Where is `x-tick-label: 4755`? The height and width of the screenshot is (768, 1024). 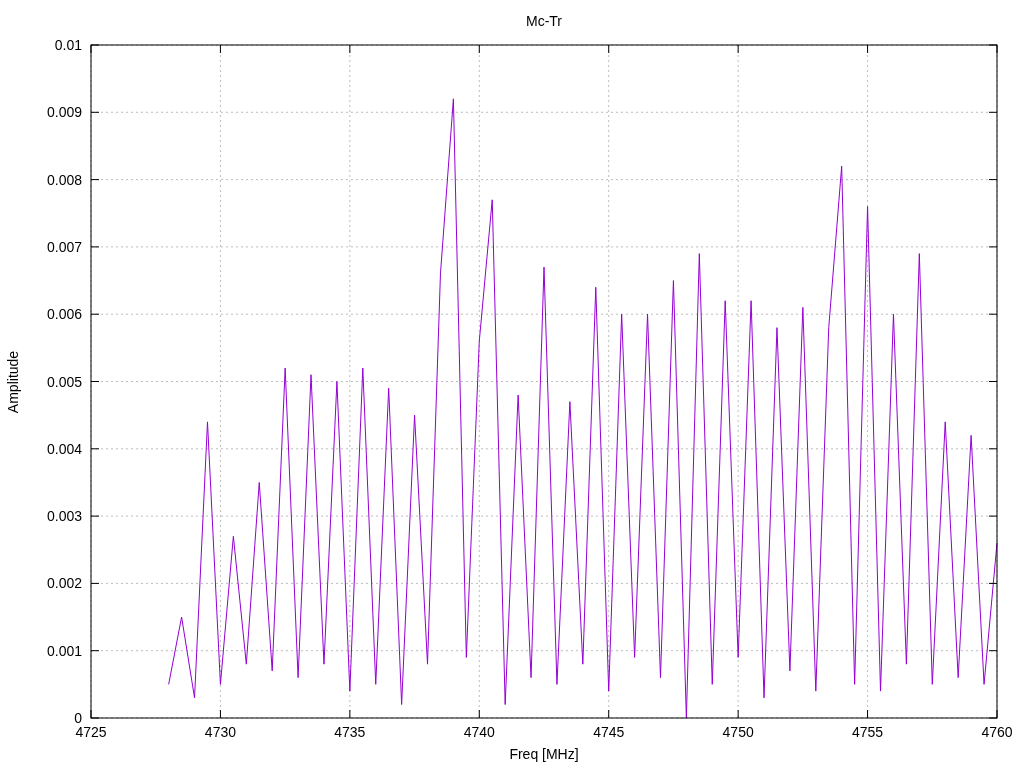
x-tick-label: 4755 is located at coordinates (868, 732).